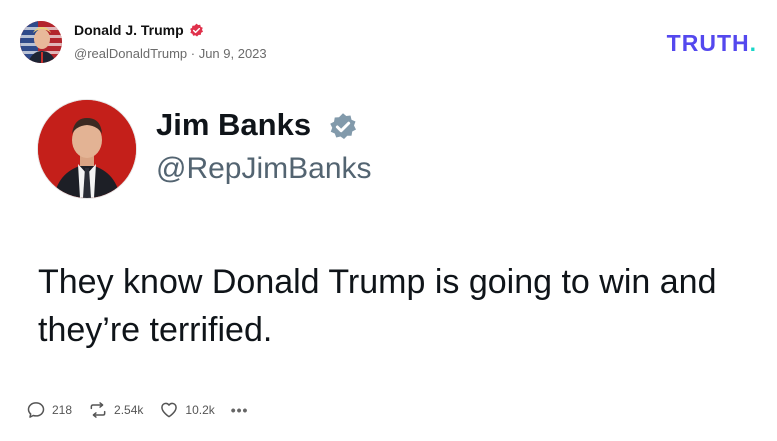  I want to click on like-button: 10.2k, so click(187, 410).